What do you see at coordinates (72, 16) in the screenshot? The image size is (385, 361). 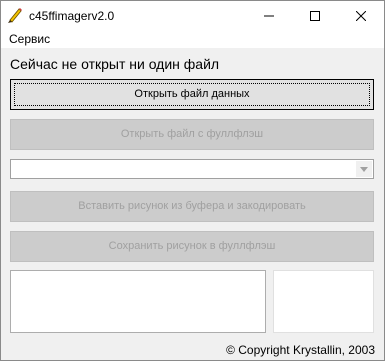 I see `window-title: c45ffimagerv2.0` at bounding box center [72, 16].